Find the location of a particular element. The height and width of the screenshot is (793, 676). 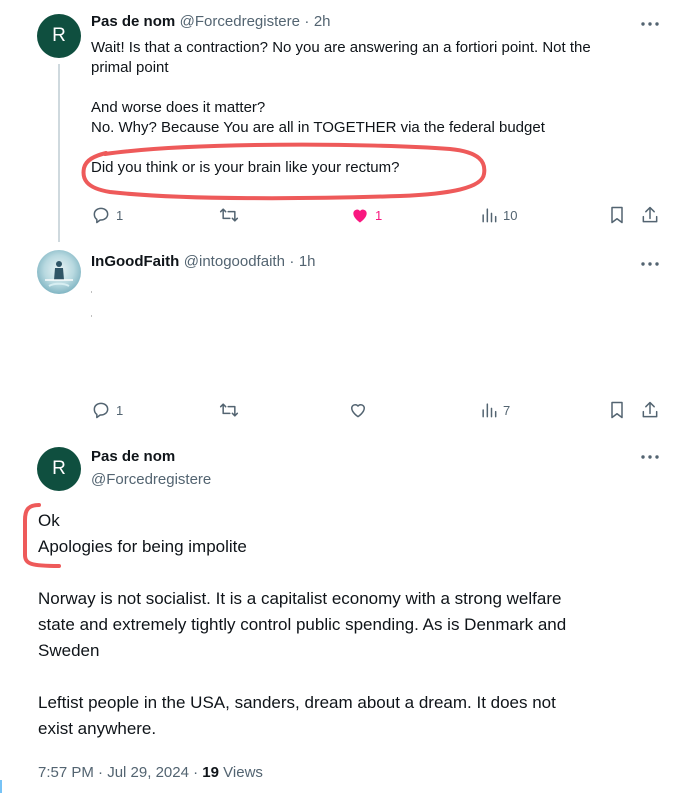

user-handle: @intogoodfaith is located at coordinates (234, 261).